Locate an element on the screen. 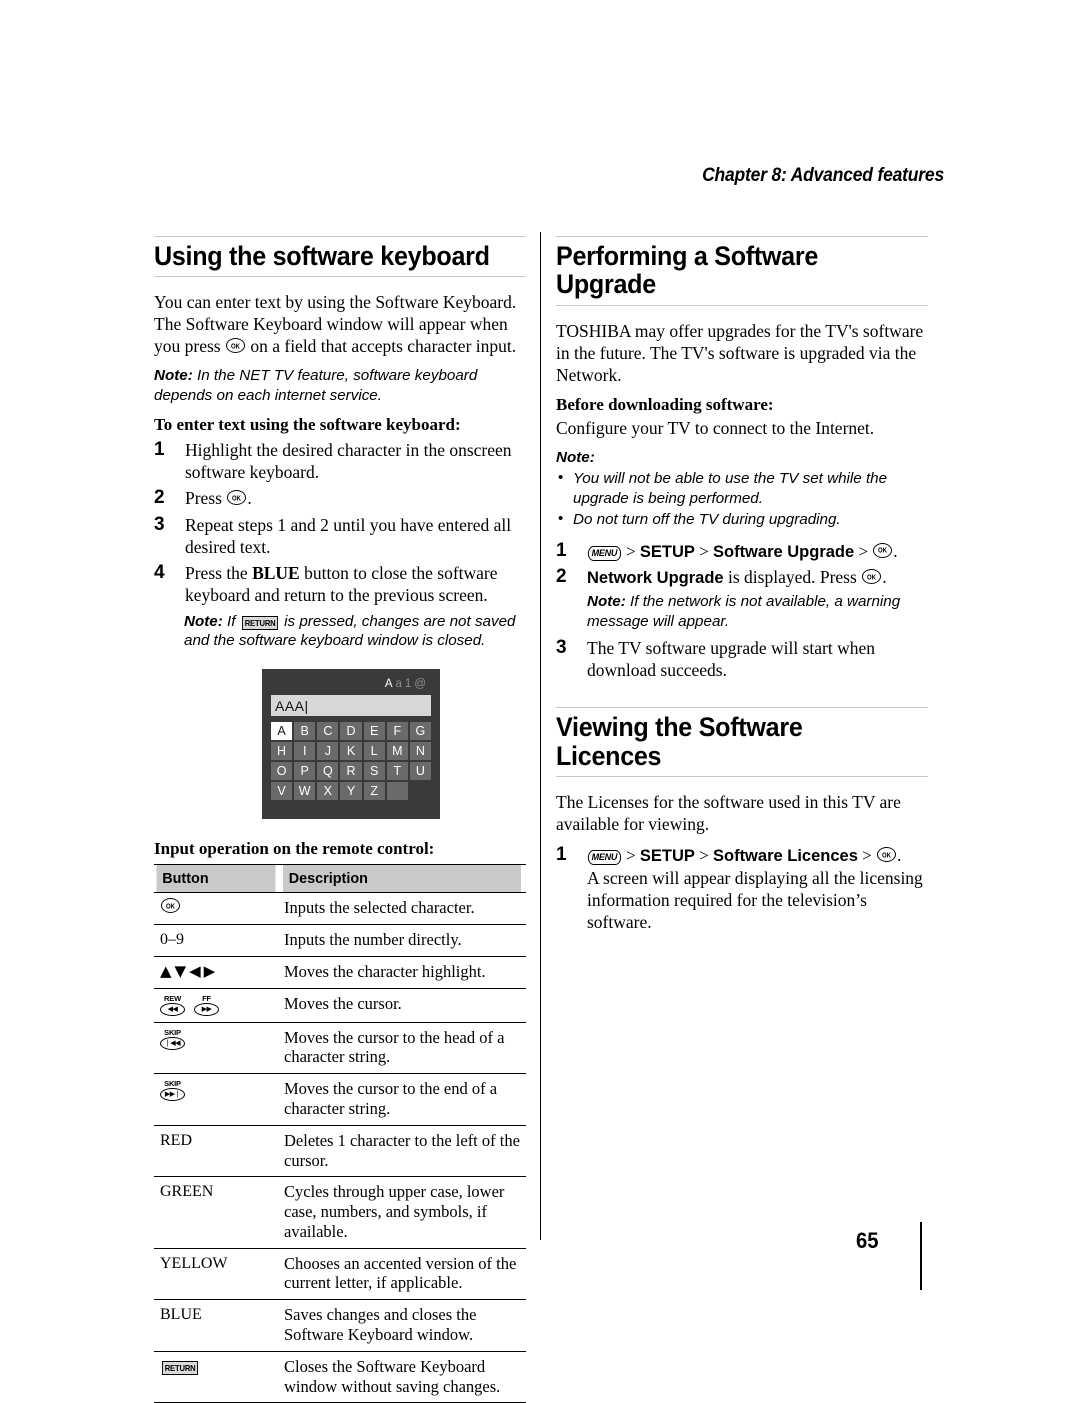 Image resolution: width=1080 pixels, height=1403 pixels. skip-back-label: SKIP is located at coordinates (172, 1032).